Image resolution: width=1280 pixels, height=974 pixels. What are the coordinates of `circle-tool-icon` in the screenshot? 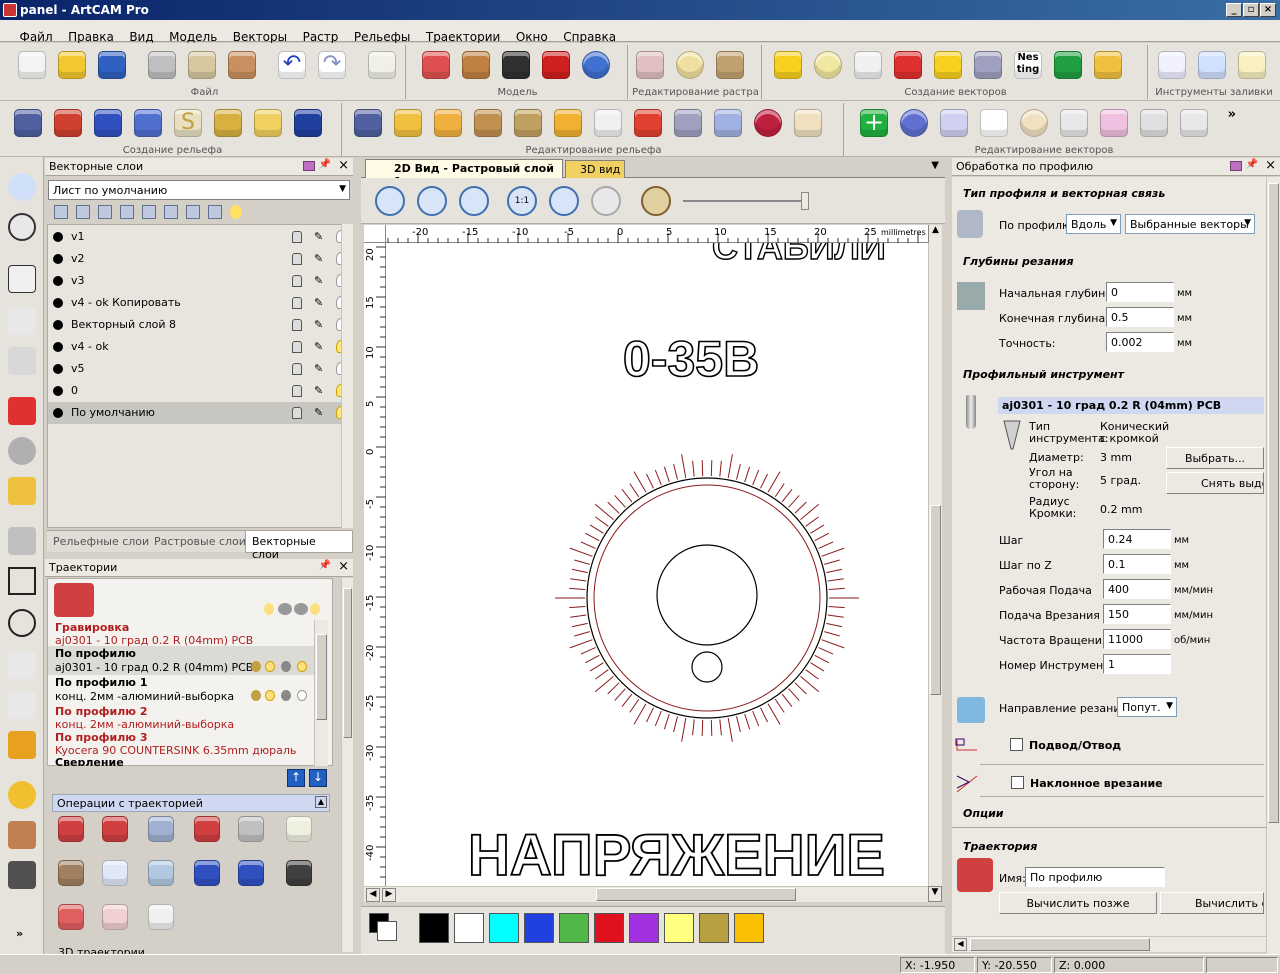 It's located at (22, 623).